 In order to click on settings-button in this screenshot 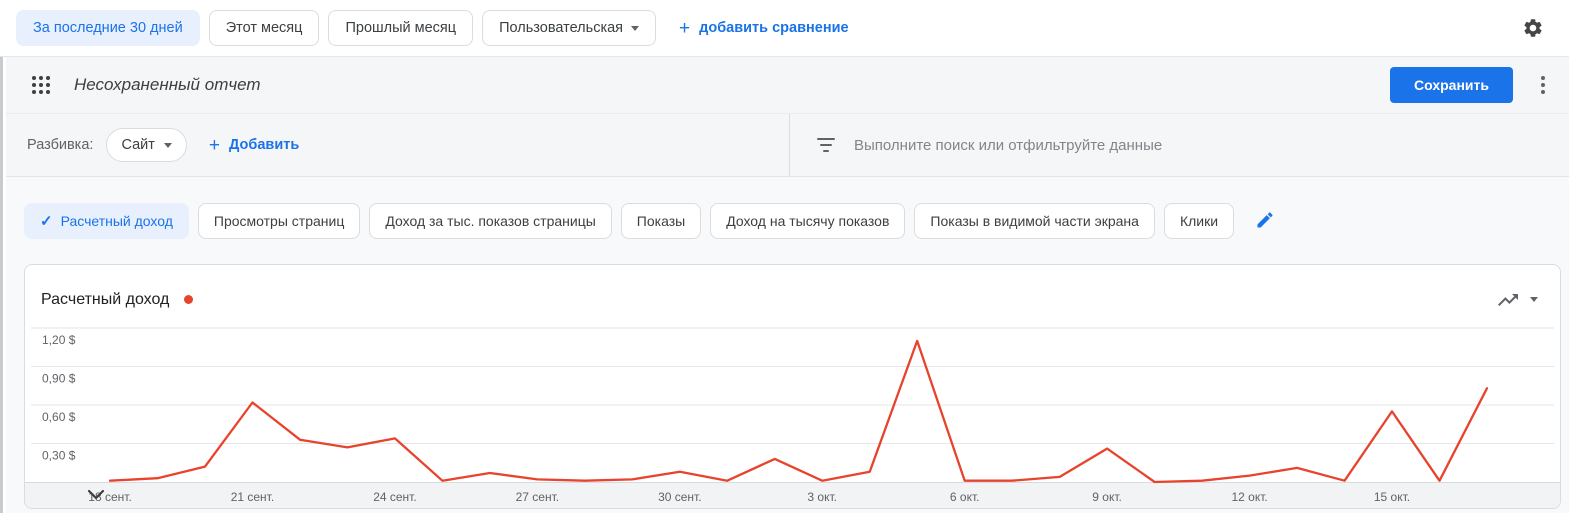, I will do `click(1533, 28)`.